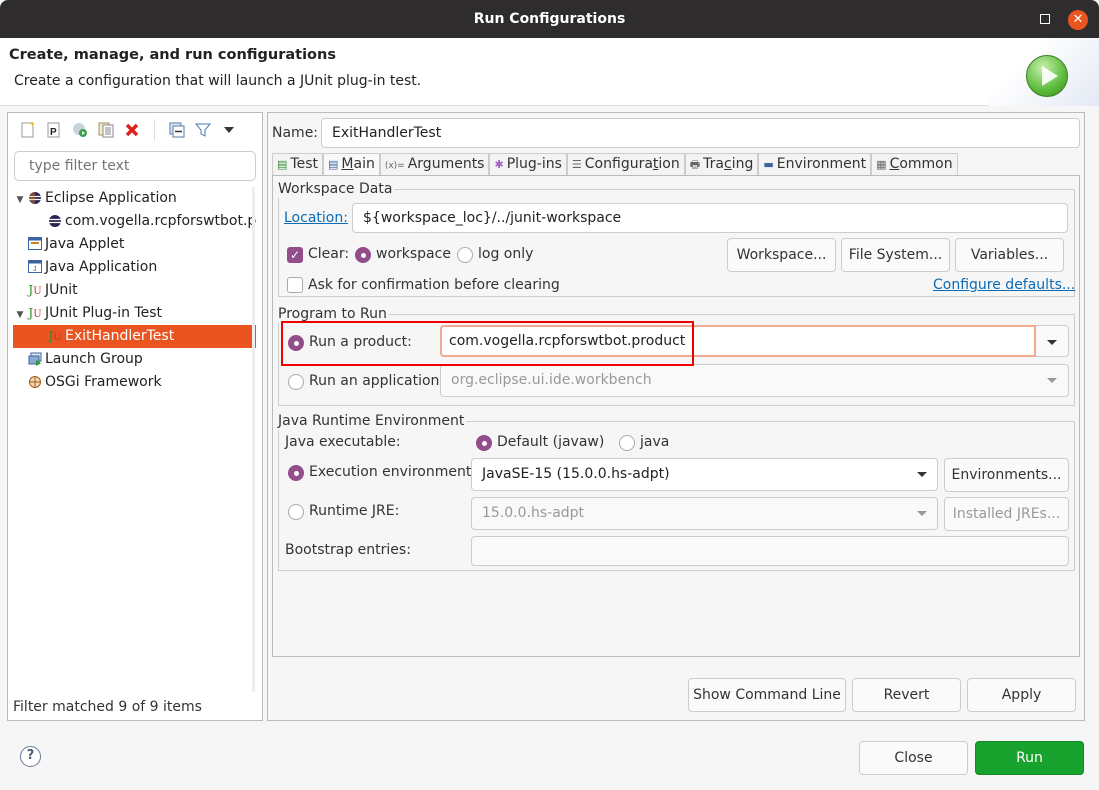 This screenshot has width=1099, height=790. Describe the element at coordinates (333, 164) in the screenshot. I see `main-tab-icon: ▤` at that location.